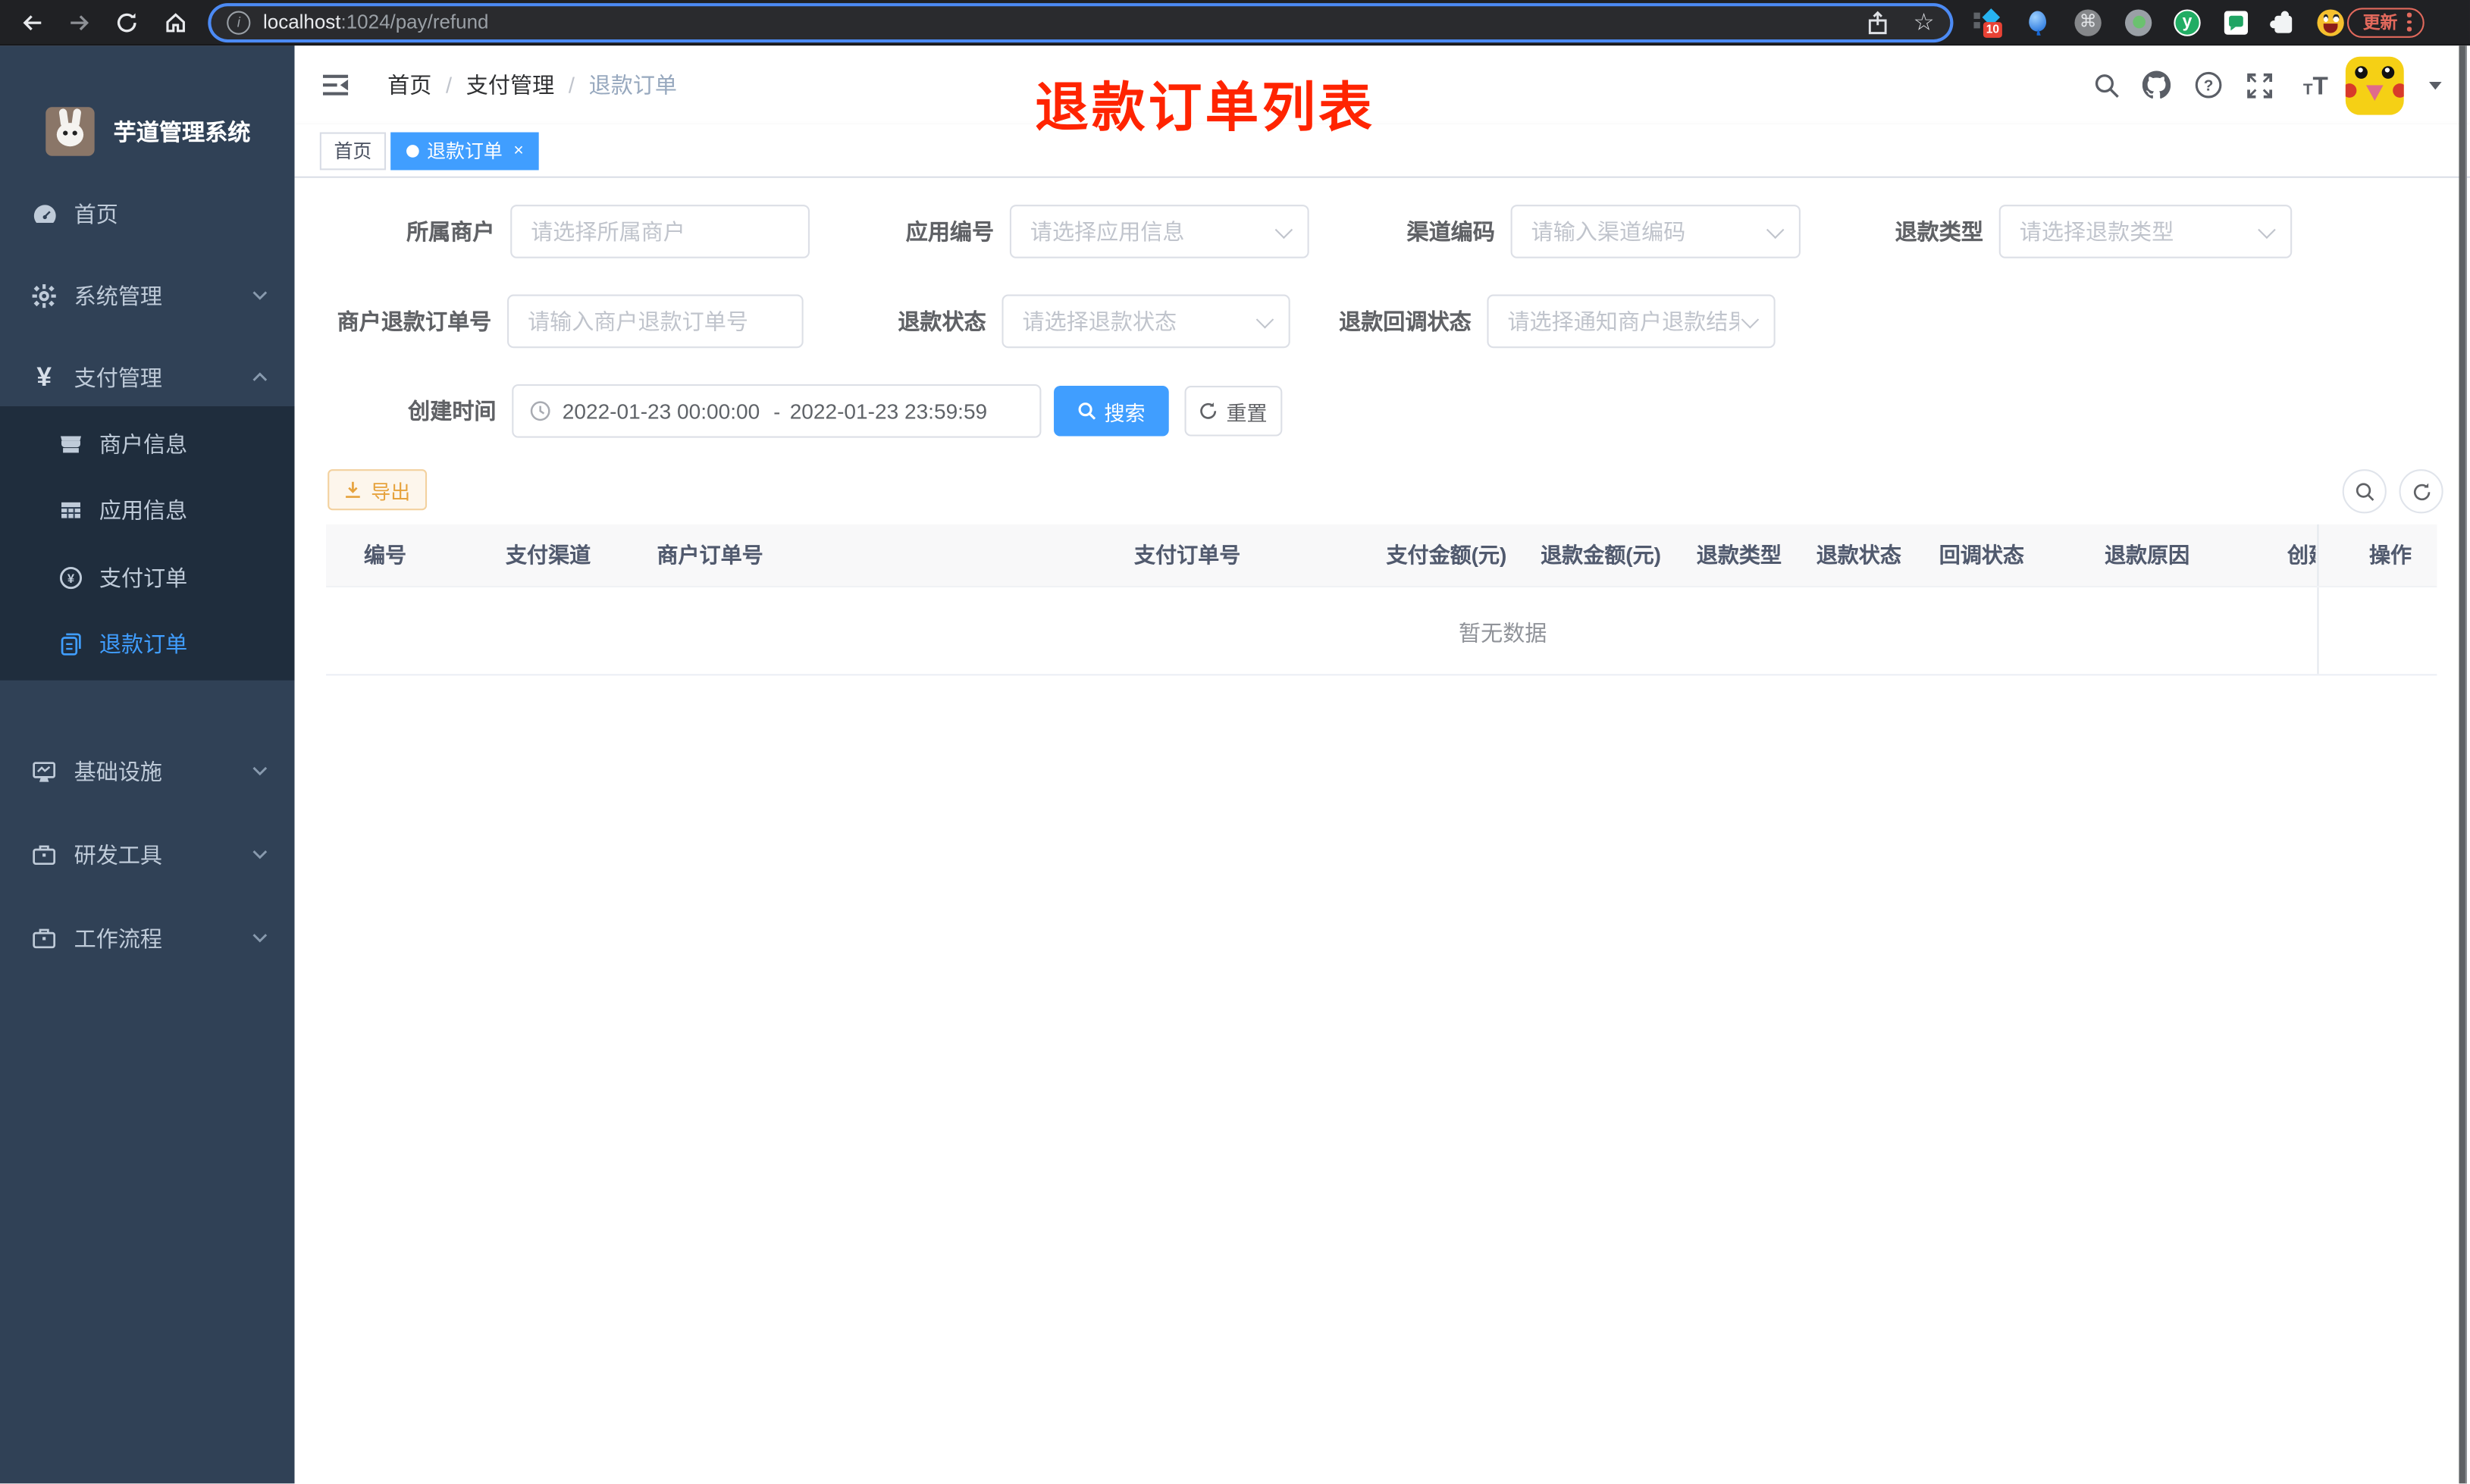 This screenshot has height=1484, width=2470. I want to click on help-icon: ?, so click(2208, 85).